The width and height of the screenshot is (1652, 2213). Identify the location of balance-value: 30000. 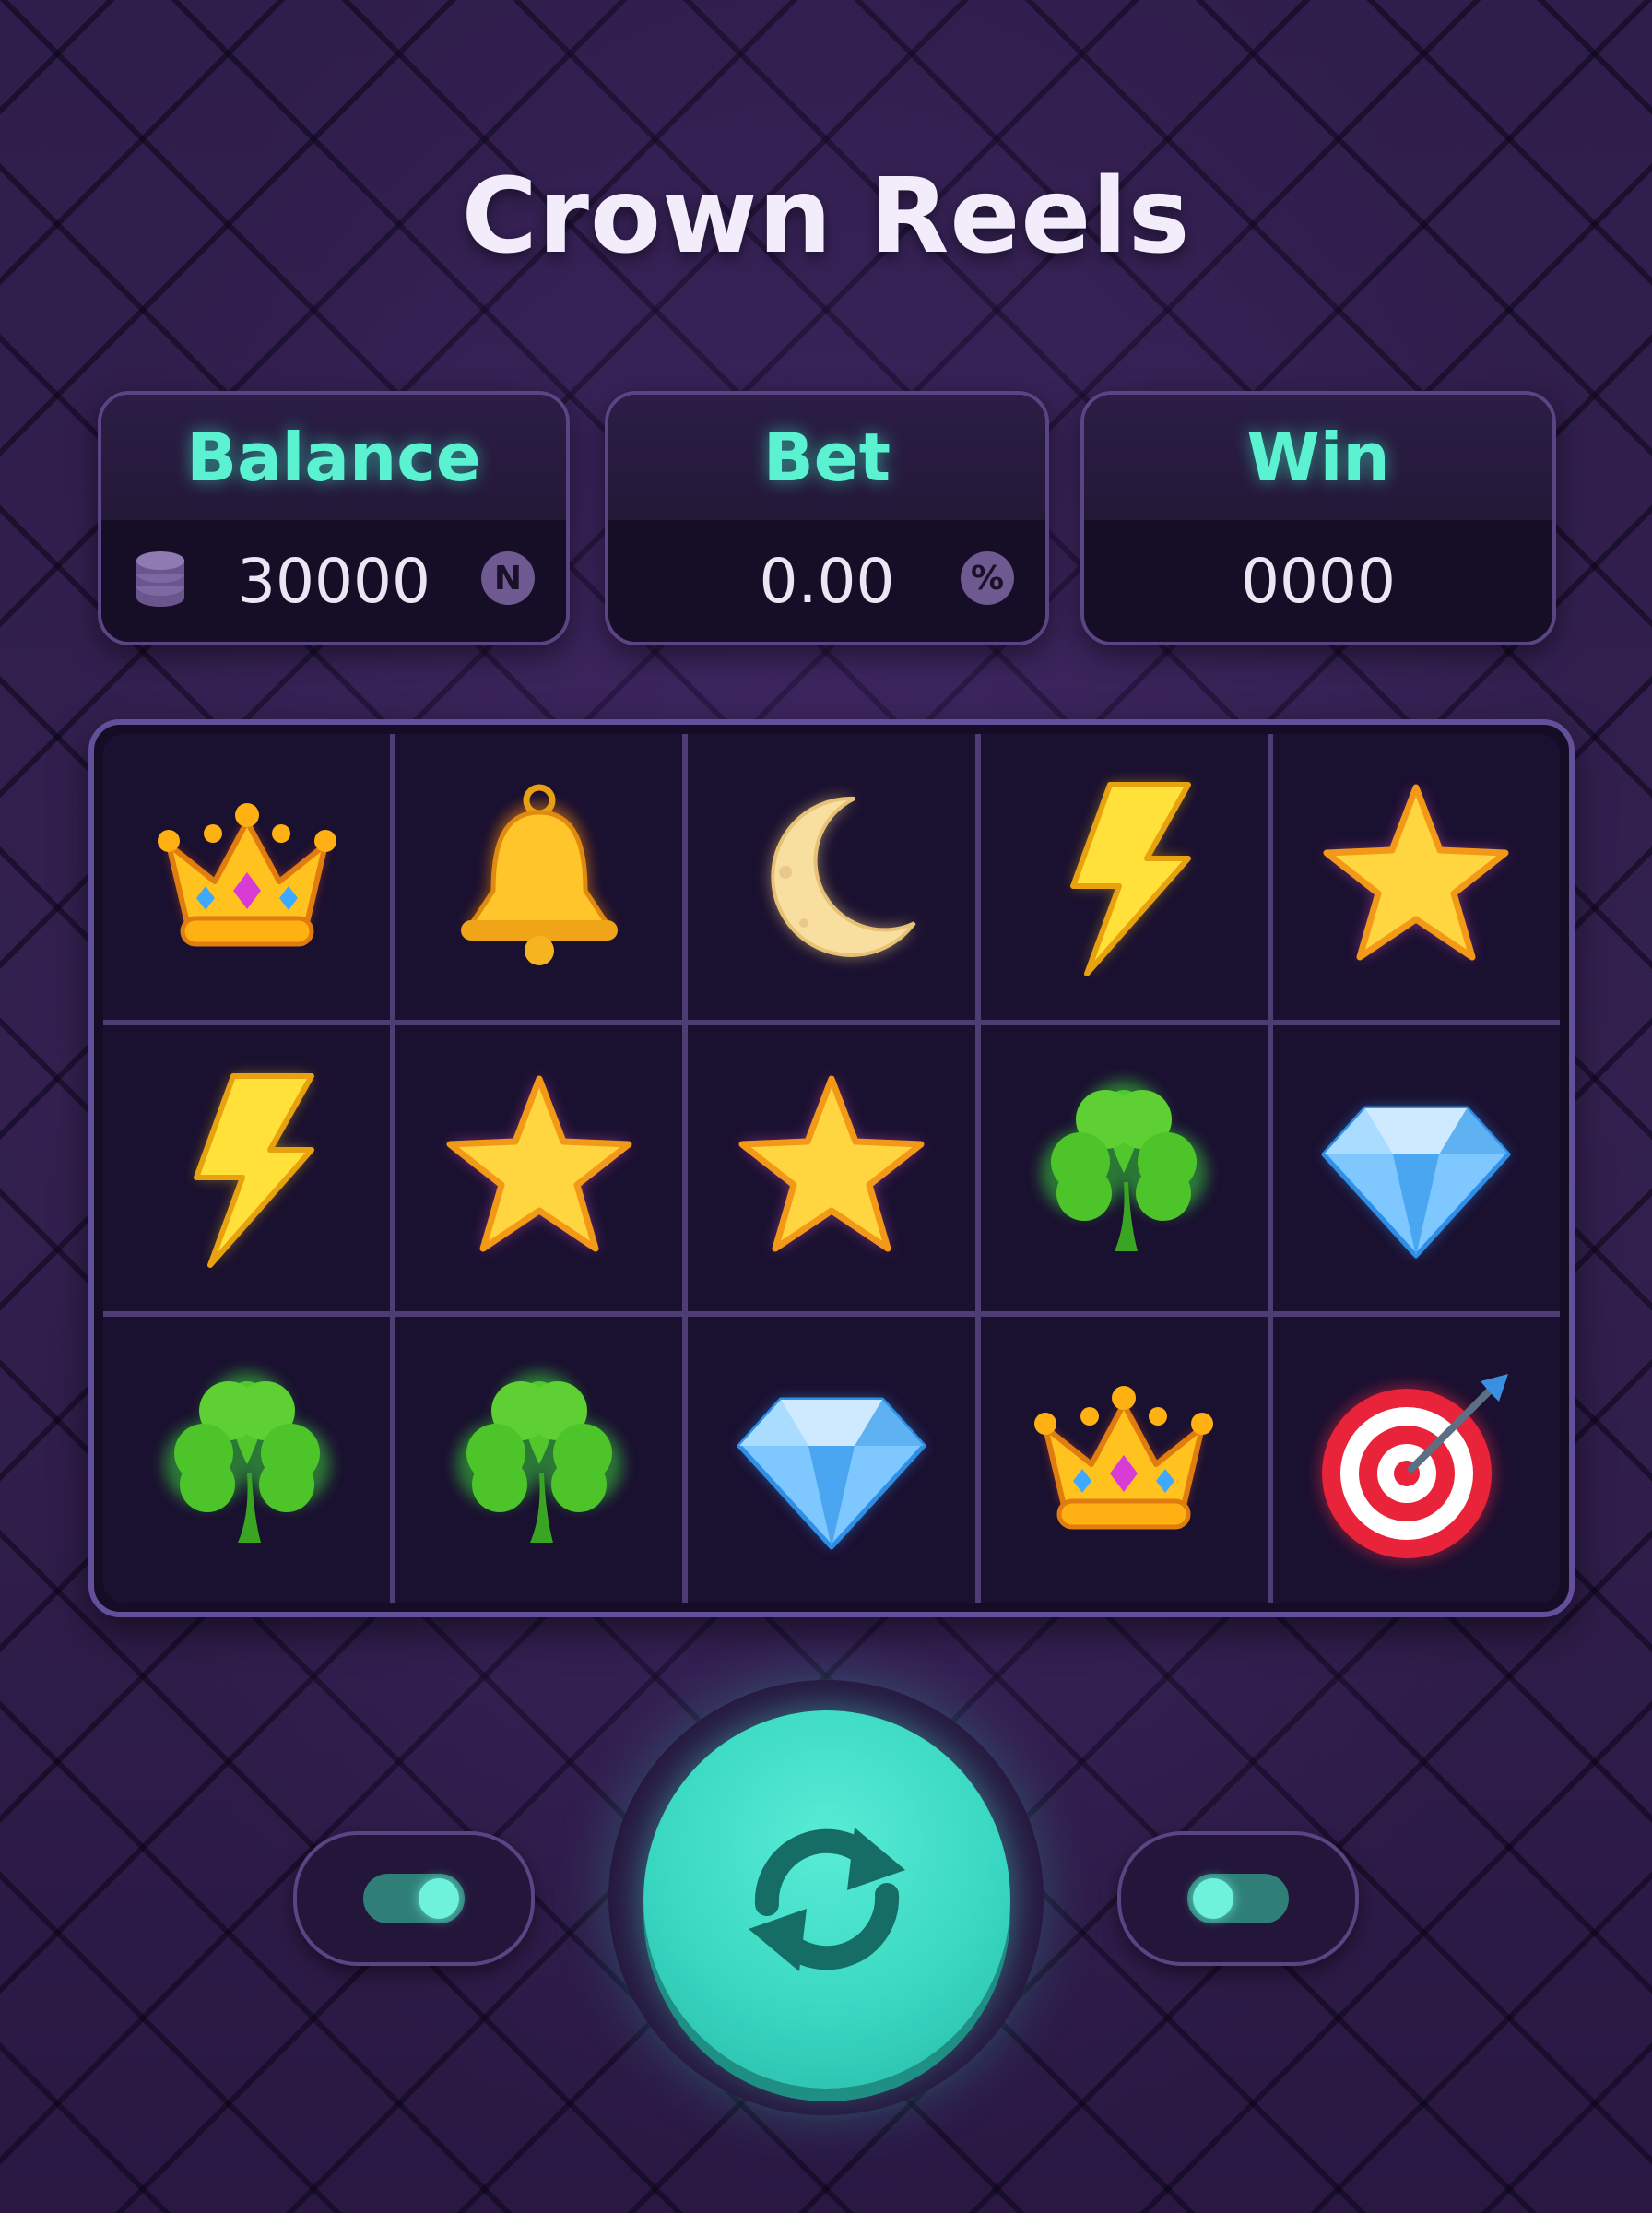
(334, 581).